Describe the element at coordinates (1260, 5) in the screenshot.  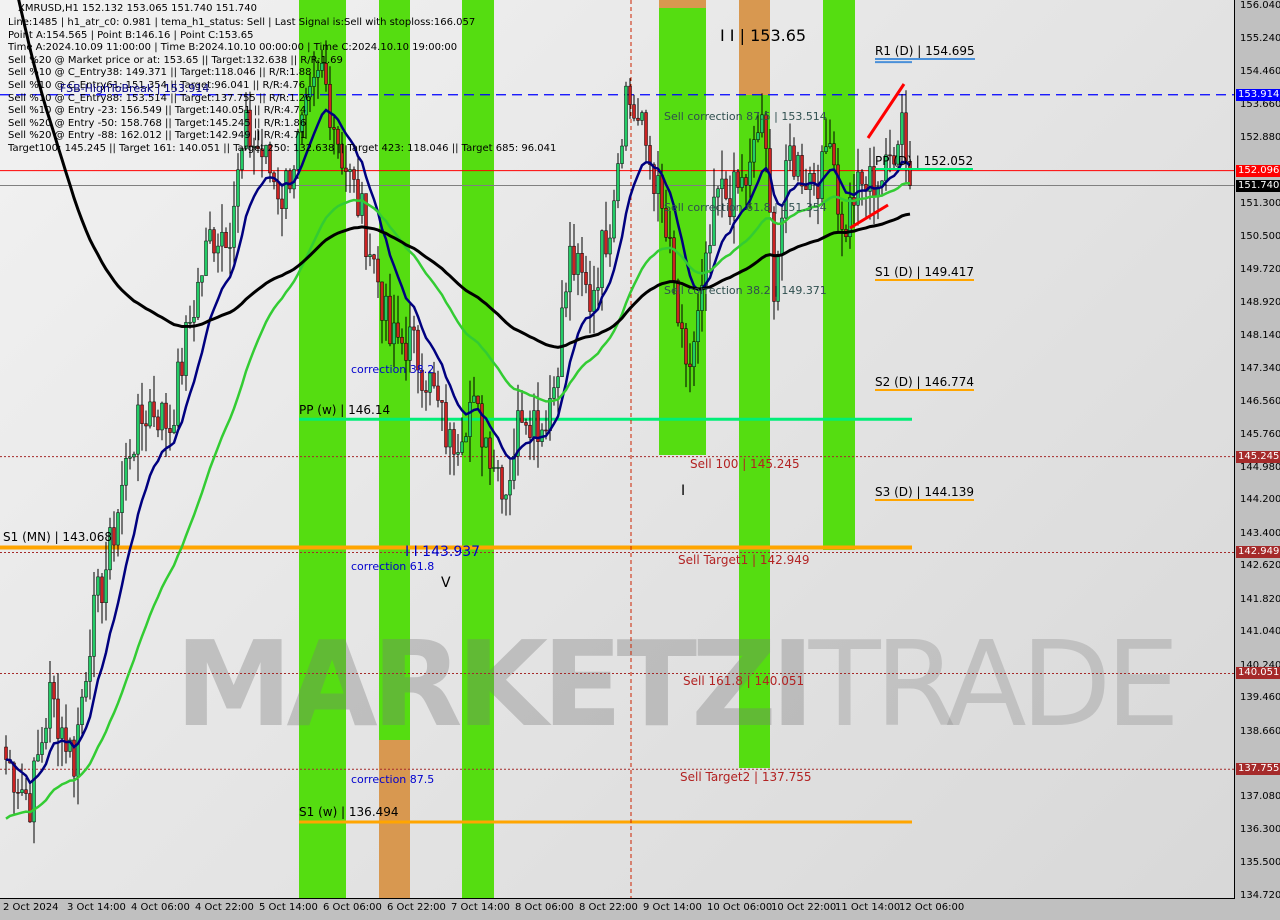
I see `price-tick: 156.040` at that location.